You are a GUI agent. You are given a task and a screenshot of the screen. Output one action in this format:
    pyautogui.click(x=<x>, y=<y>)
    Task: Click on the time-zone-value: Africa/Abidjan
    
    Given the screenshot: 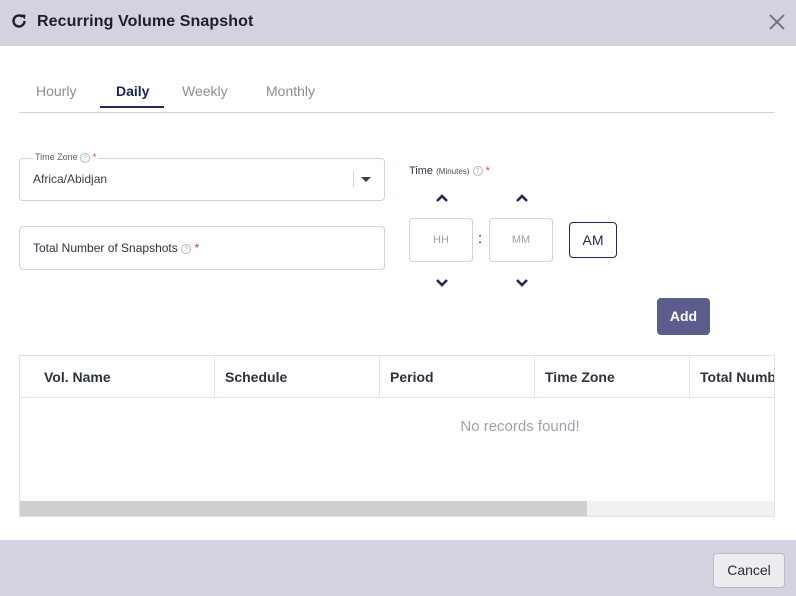 What is the action you would take?
    pyautogui.click(x=70, y=179)
    